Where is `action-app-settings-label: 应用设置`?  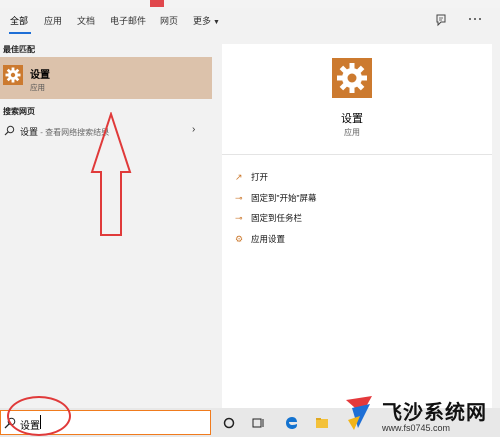 action-app-settings-label: 应用设置 is located at coordinates (268, 239).